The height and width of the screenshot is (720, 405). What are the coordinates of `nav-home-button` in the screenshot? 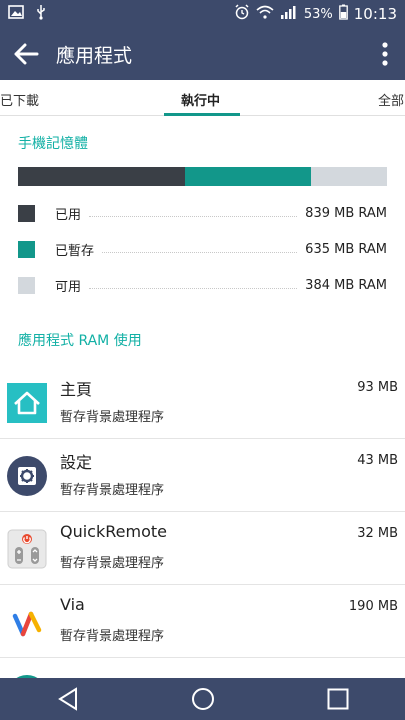 It's located at (203, 699).